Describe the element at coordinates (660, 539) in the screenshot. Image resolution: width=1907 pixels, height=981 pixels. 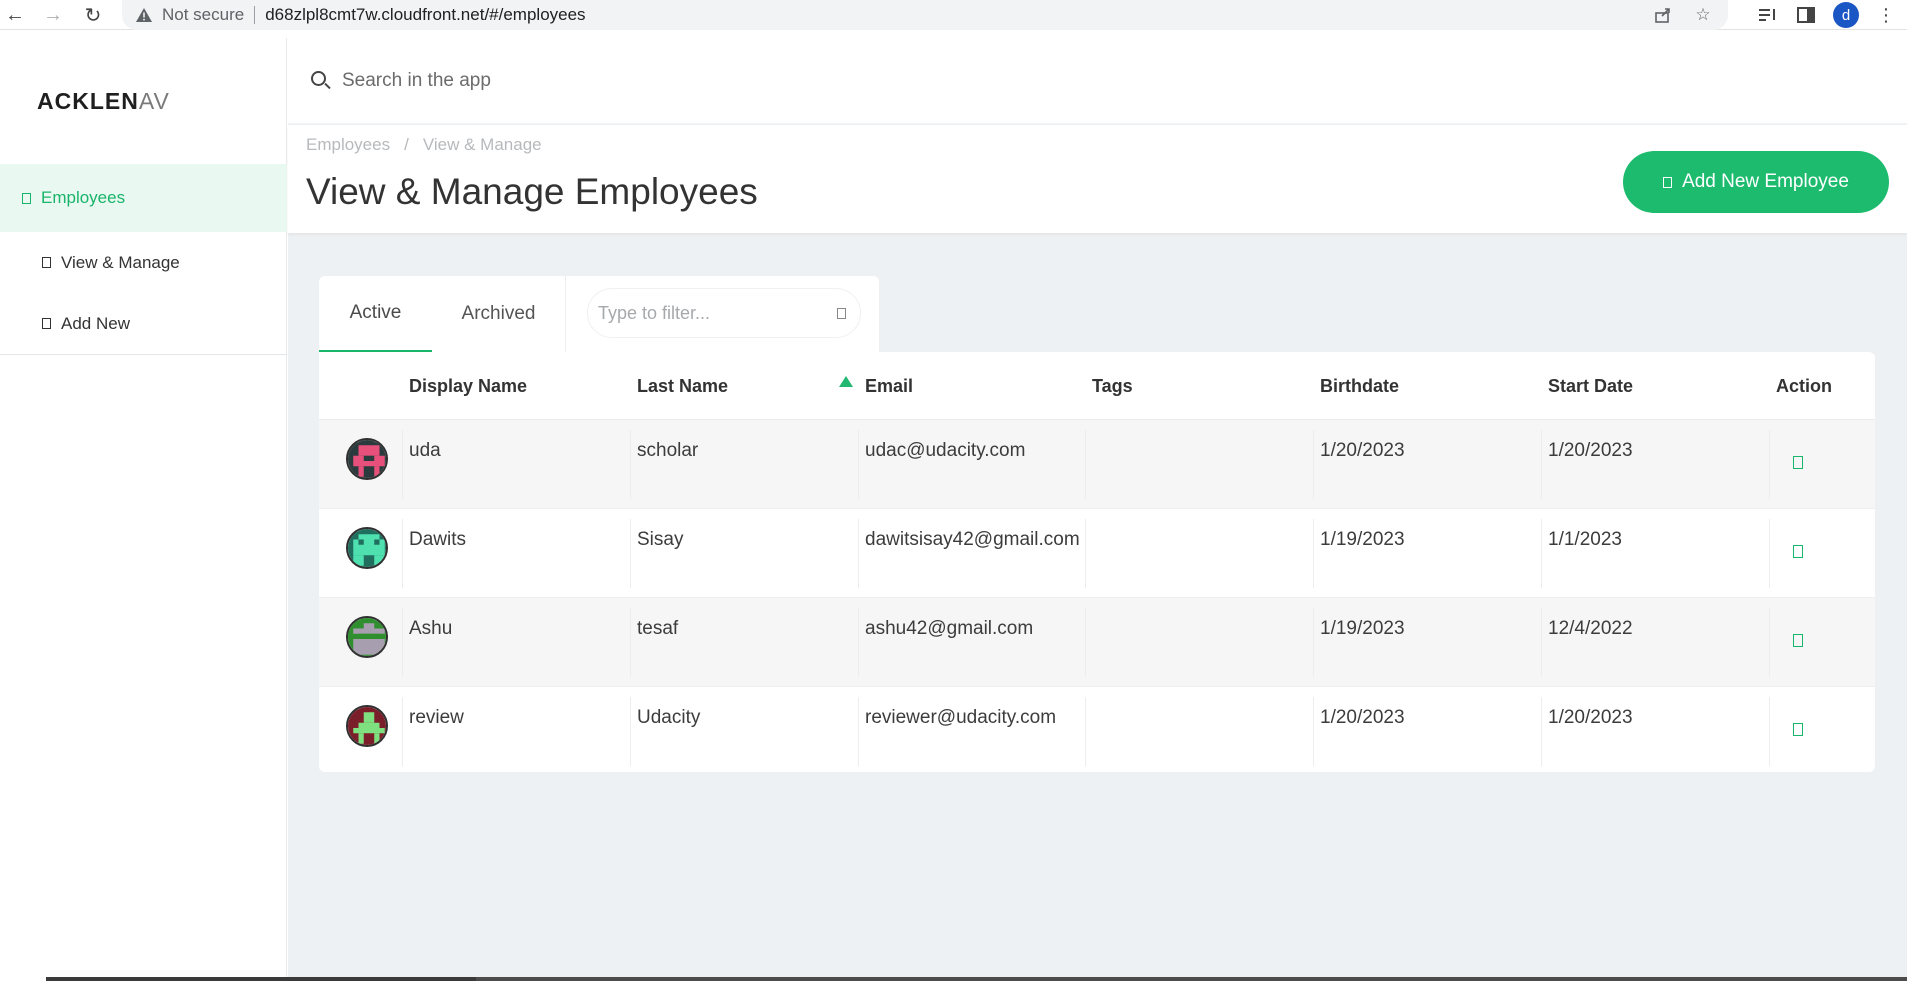
I see `cell-last-name: Sisay` at that location.